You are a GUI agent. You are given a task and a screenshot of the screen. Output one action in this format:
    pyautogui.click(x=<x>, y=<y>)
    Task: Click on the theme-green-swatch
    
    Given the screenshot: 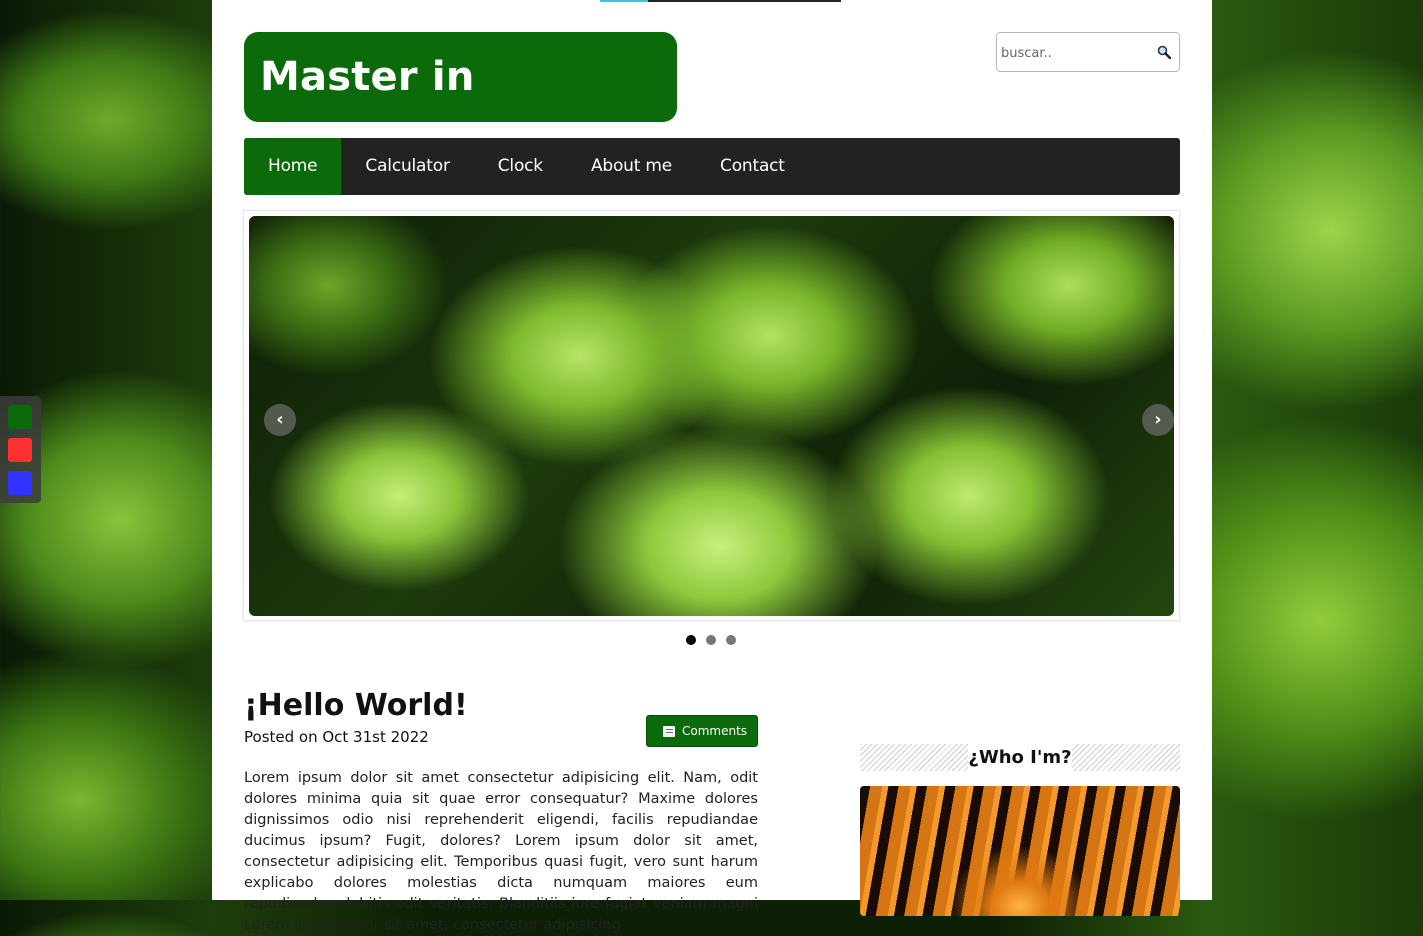 What is the action you would take?
    pyautogui.click(x=20, y=417)
    